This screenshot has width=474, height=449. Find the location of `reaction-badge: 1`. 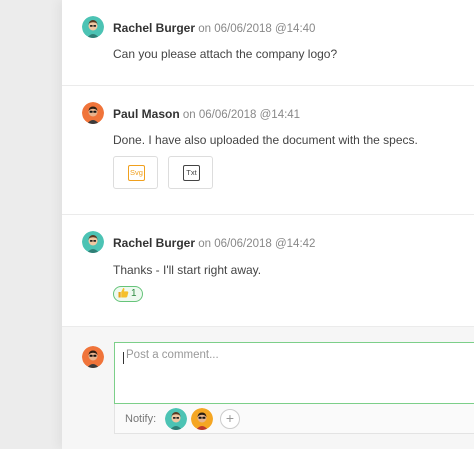

reaction-badge: 1 is located at coordinates (128, 294).